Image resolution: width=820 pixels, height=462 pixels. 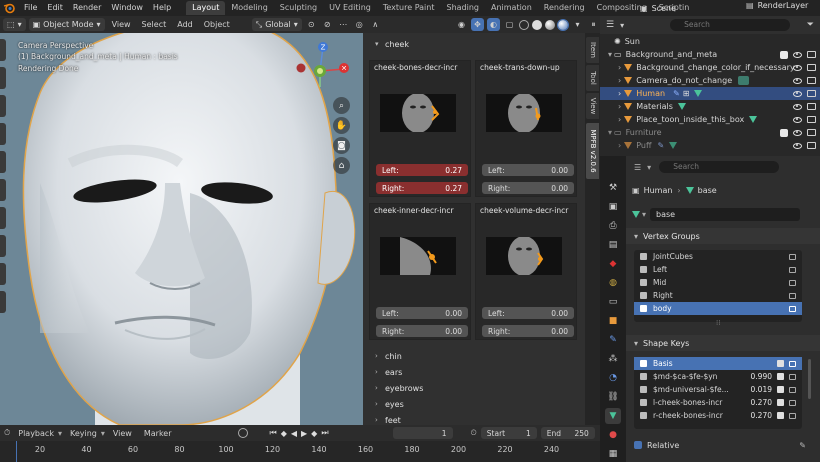 What do you see at coordinates (154, 24) in the screenshot?
I see `viewport-menu-select: Select` at bounding box center [154, 24].